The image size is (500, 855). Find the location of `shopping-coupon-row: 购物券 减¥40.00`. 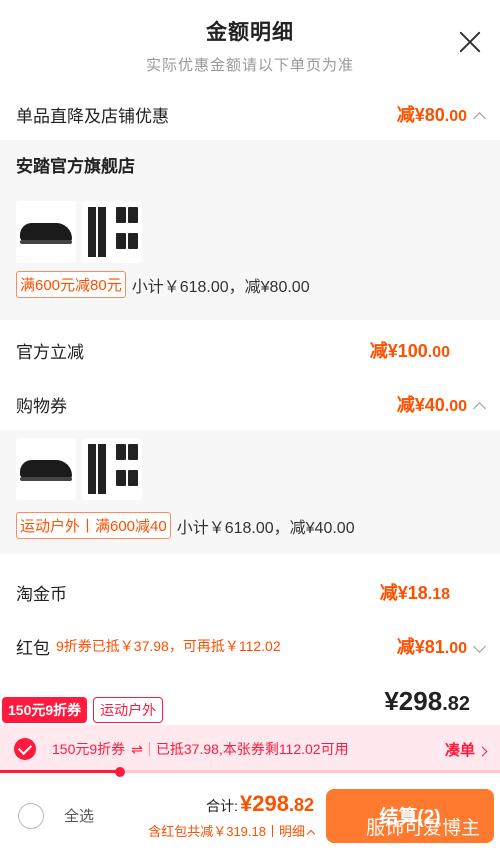

shopping-coupon-row: 购物券 减¥40.00 is located at coordinates (250, 404).